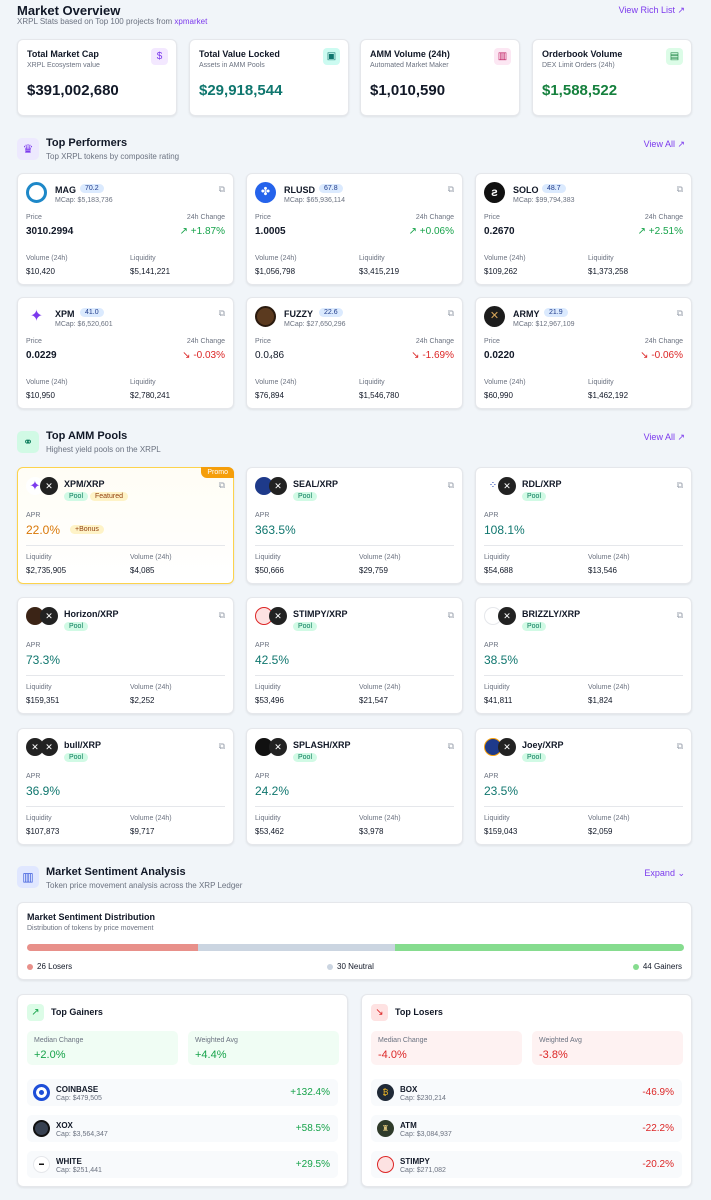 The height and width of the screenshot is (1200, 711). What do you see at coordinates (674, 56) in the screenshot?
I see `chart-icon: ▤` at bounding box center [674, 56].